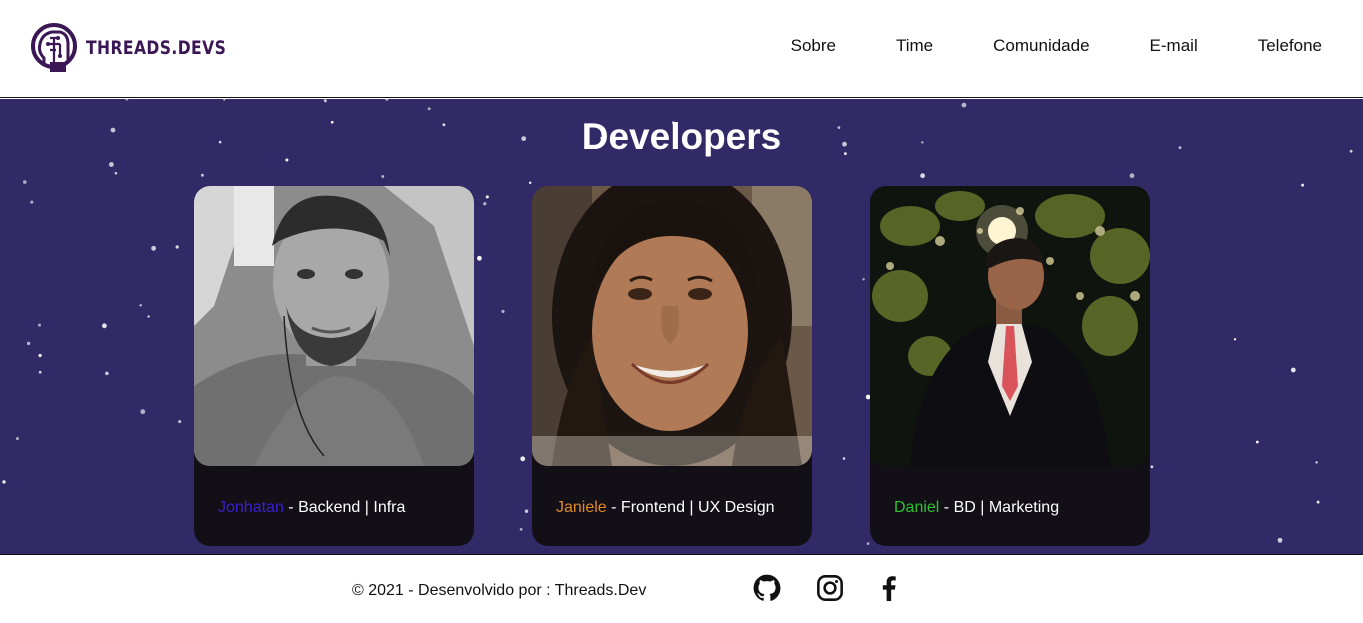 The height and width of the screenshot is (623, 1363). What do you see at coordinates (581, 507) in the screenshot?
I see `developer-name: Janiele` at bounding box center [581, 507].